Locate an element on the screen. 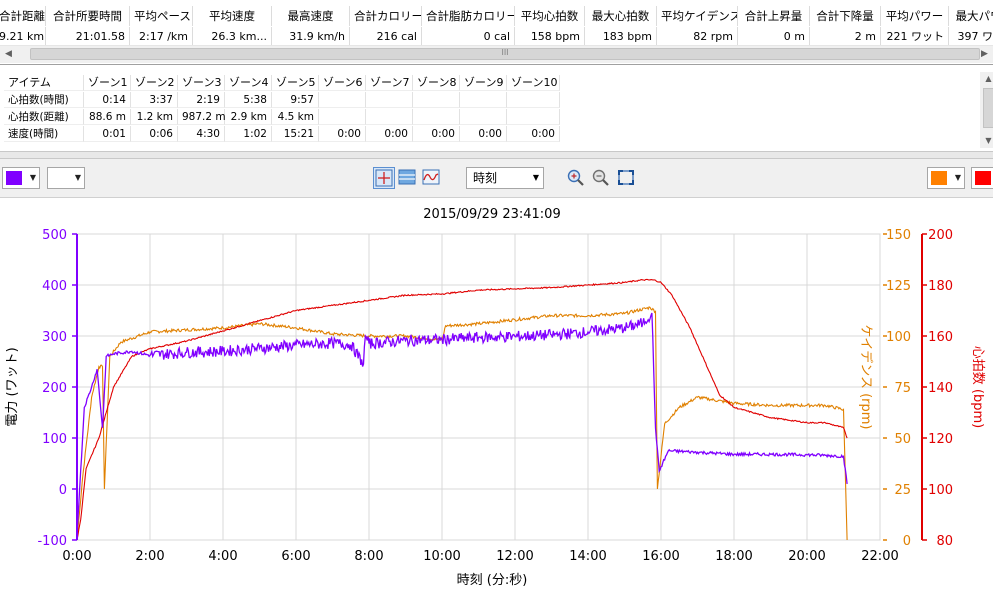 This screenshot has height=591, width=993. x-tick-label: 14:00 is located at coordinates (587, 556).